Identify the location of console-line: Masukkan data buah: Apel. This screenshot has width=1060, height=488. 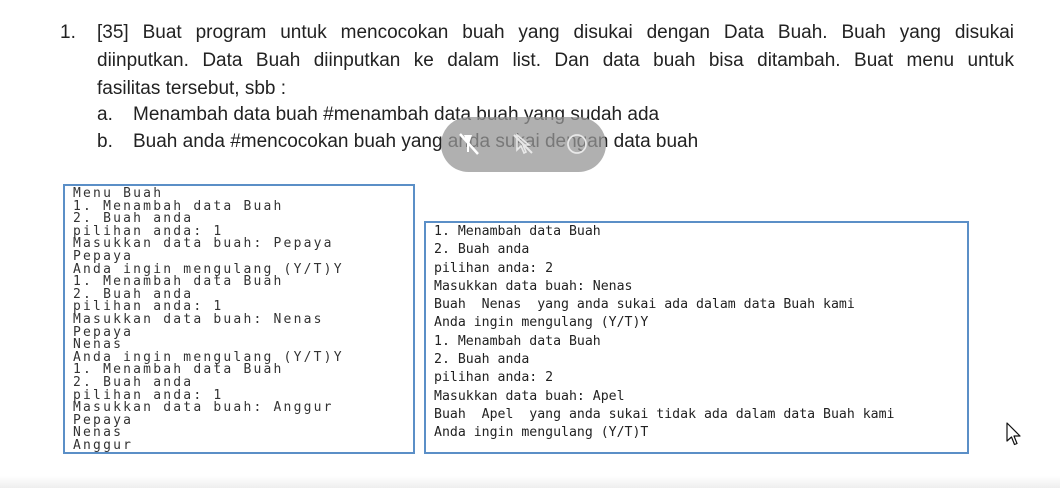
(529, 396).